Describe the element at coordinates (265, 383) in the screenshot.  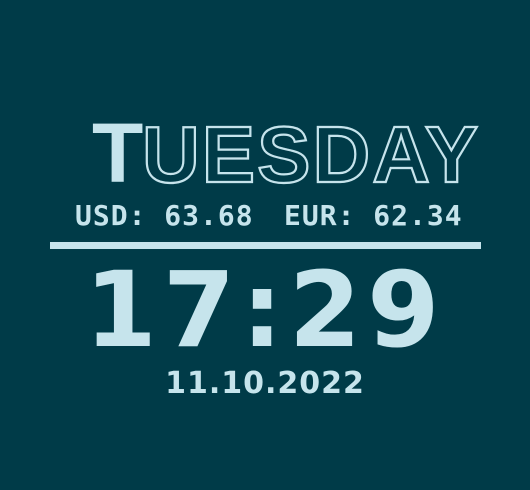
I see `date-display: 11.10.2022` at that location.